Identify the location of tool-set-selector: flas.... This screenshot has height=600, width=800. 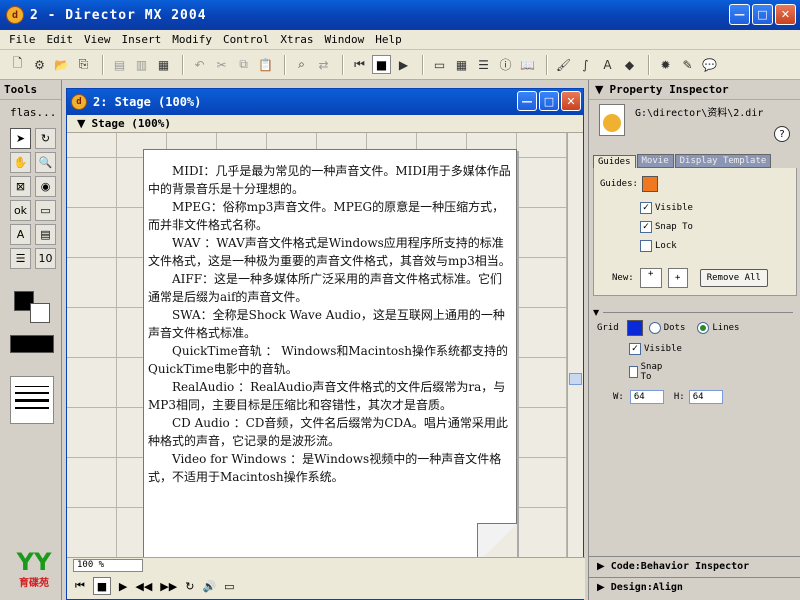
(30, 112).